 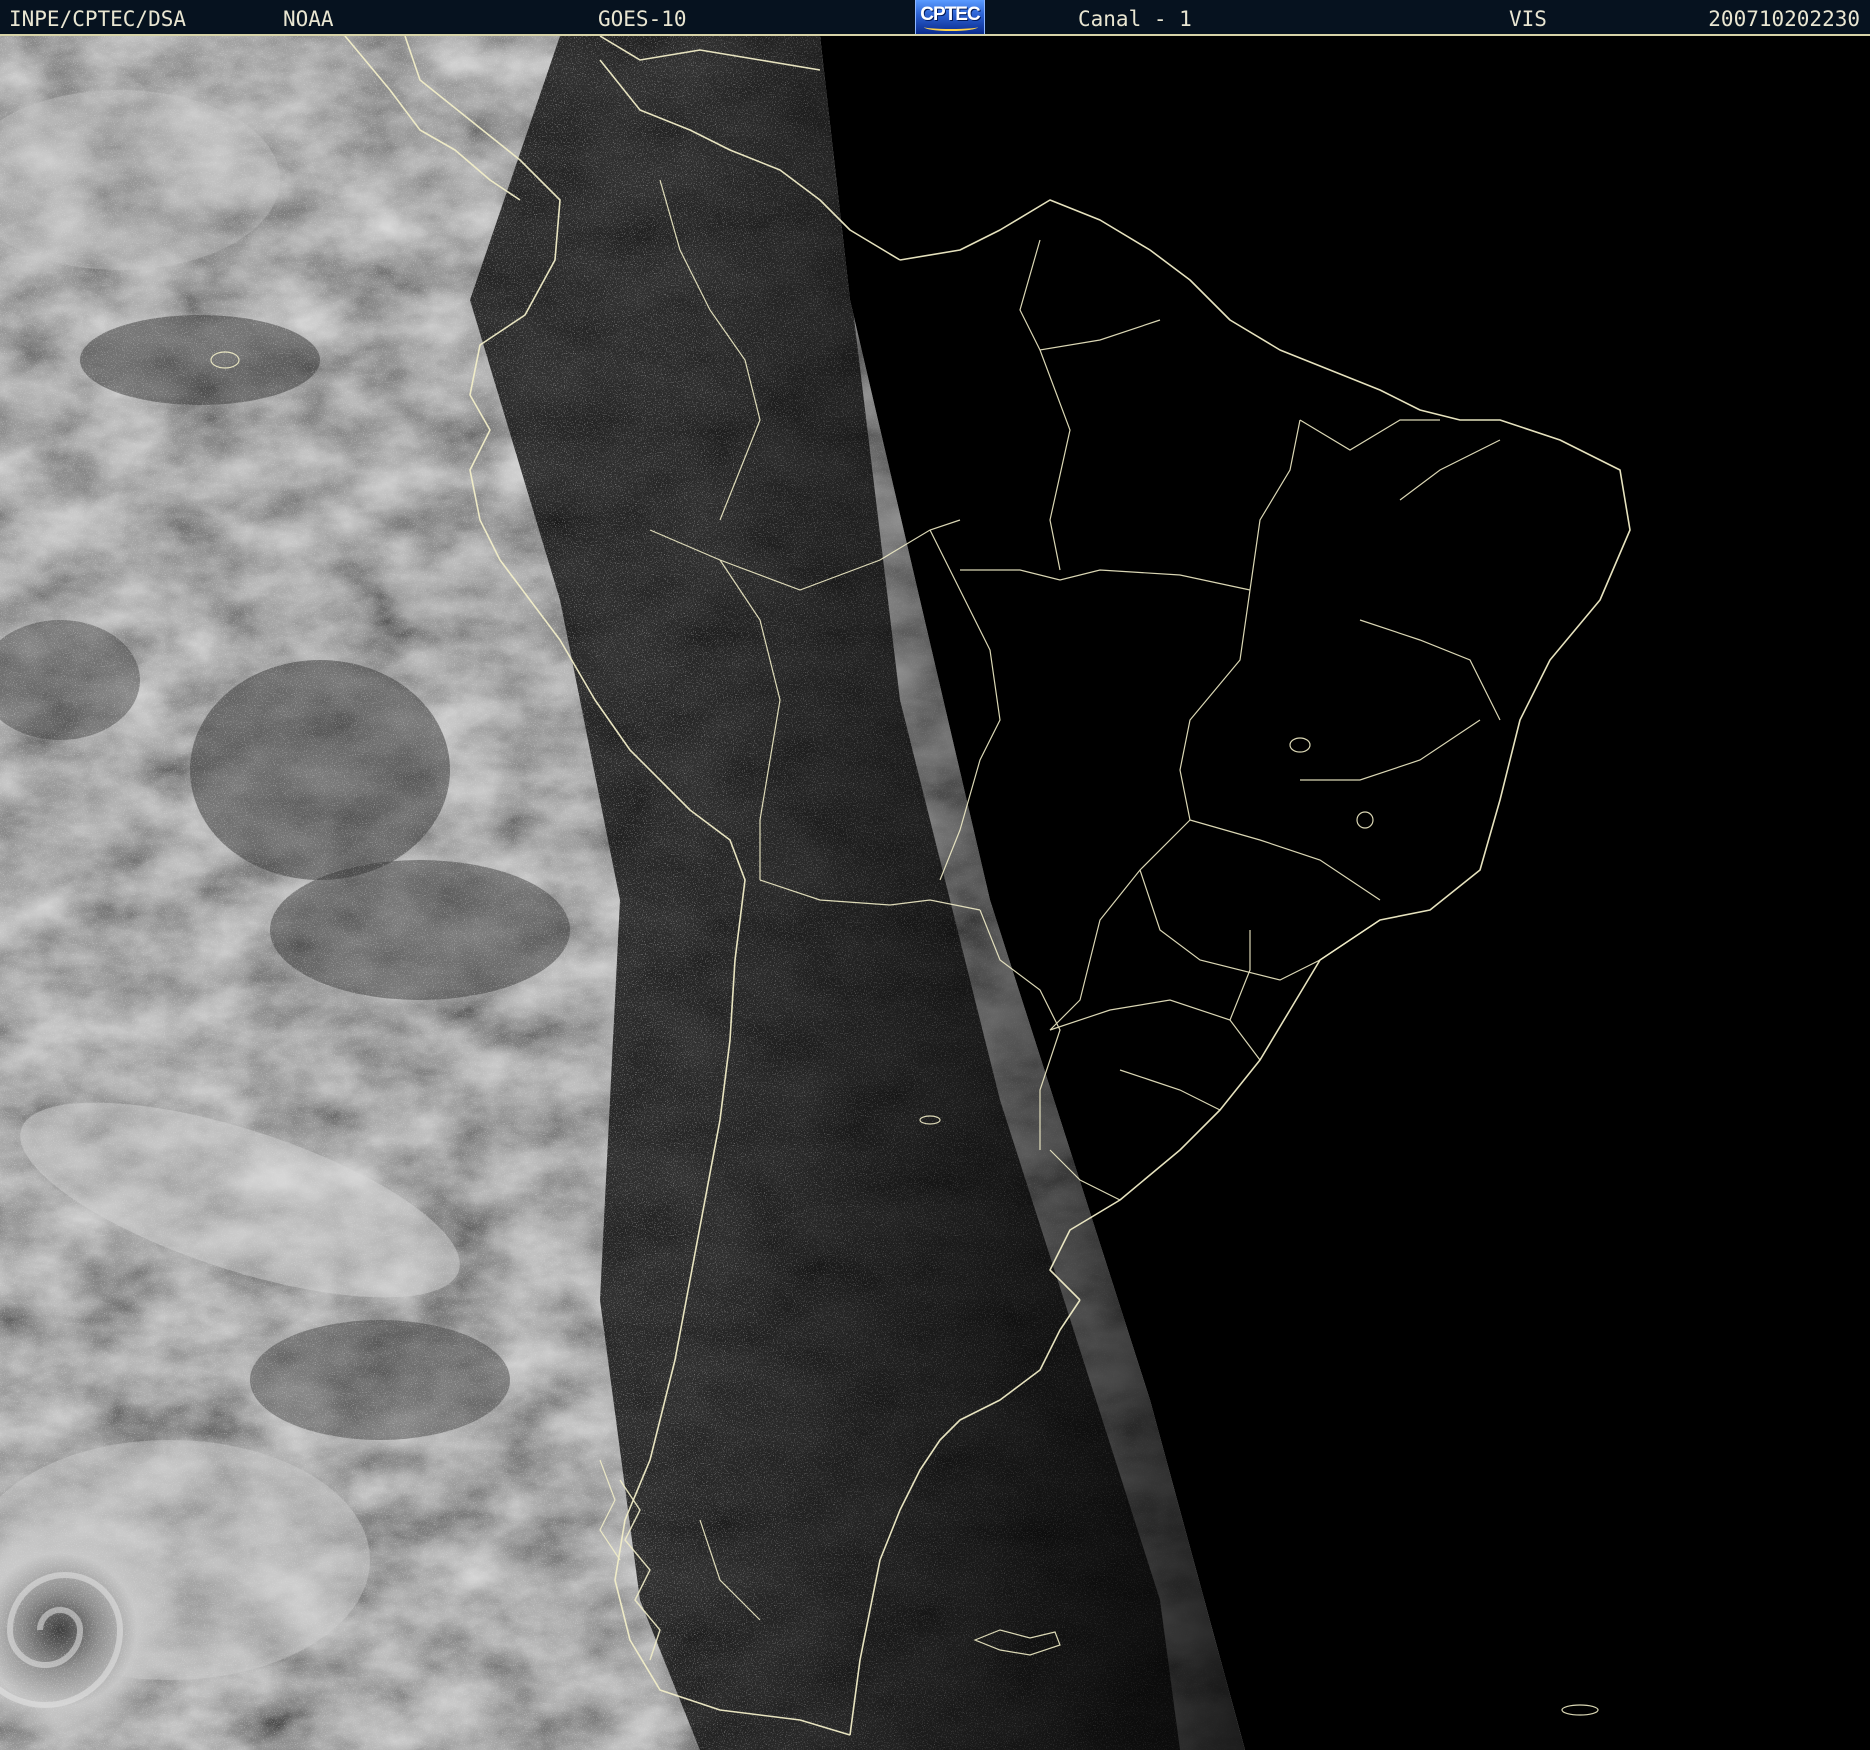 What do you see at coordinates (951, 27) in the screenshot?
I see `logo-swoosh` at bounding box center [951, 27].